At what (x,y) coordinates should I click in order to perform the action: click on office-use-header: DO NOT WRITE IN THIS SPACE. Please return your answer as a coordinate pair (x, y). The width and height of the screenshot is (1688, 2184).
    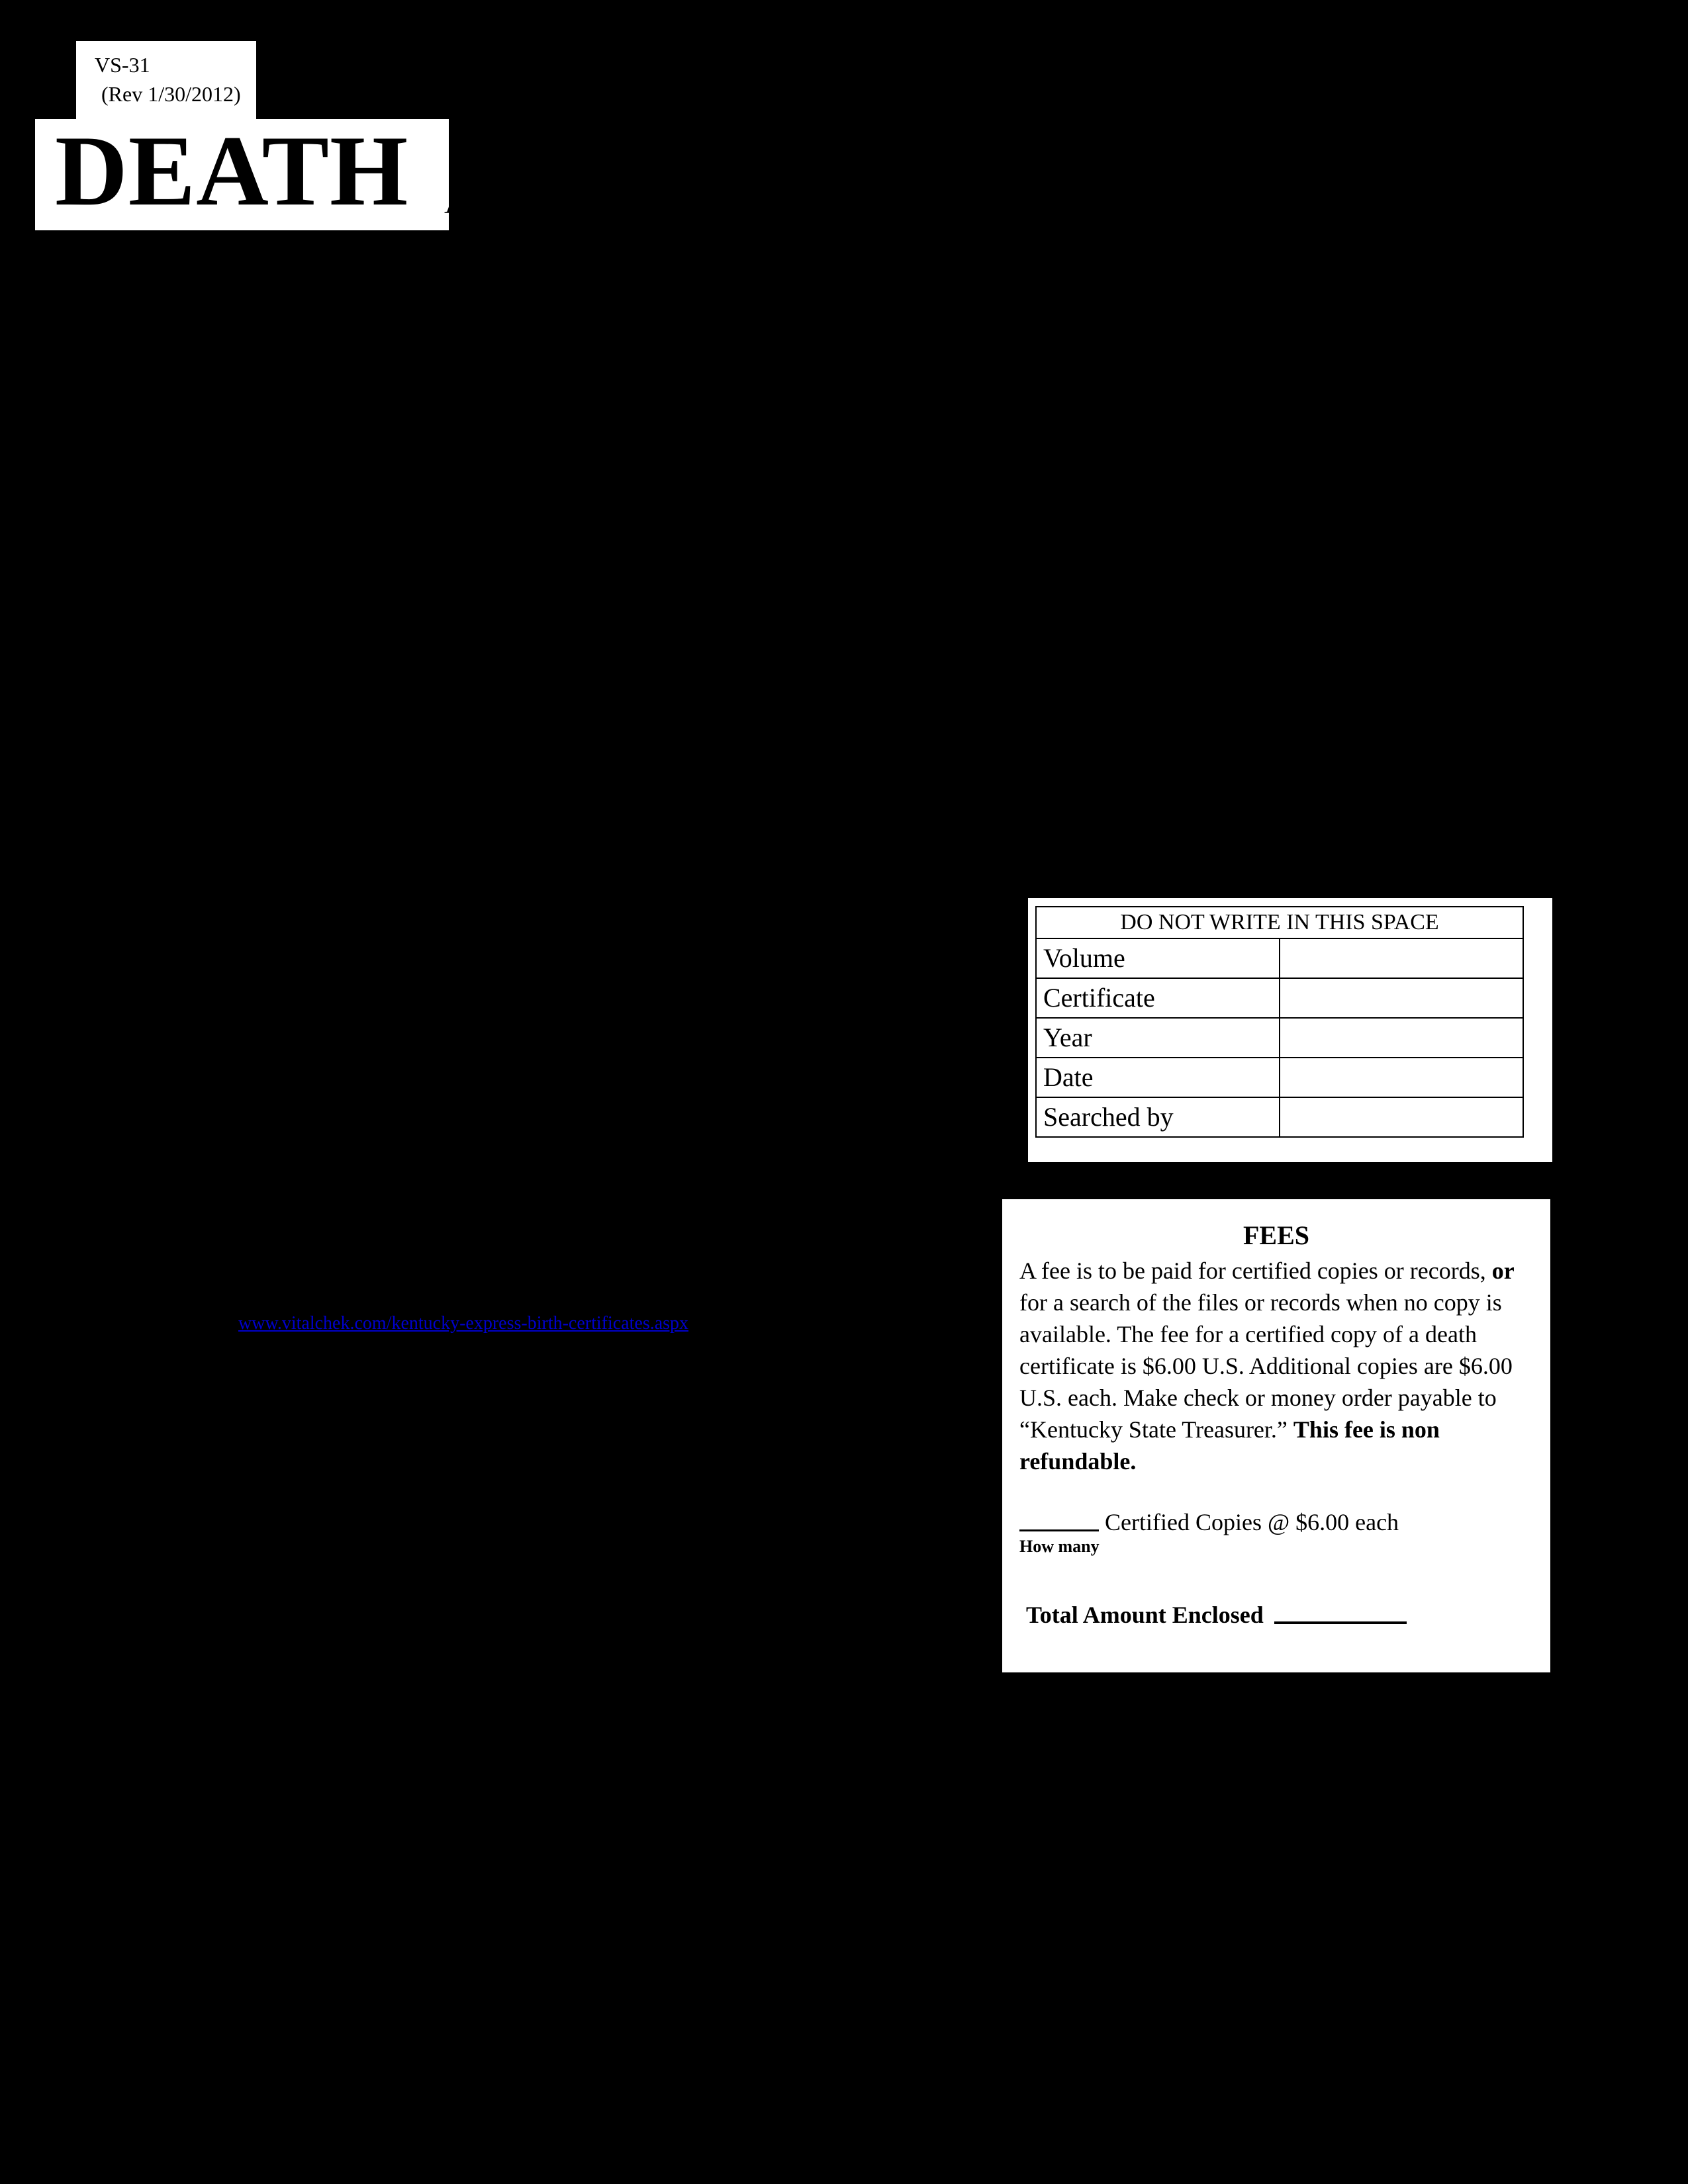
    Looking at the image, I should click on (1279, 923).